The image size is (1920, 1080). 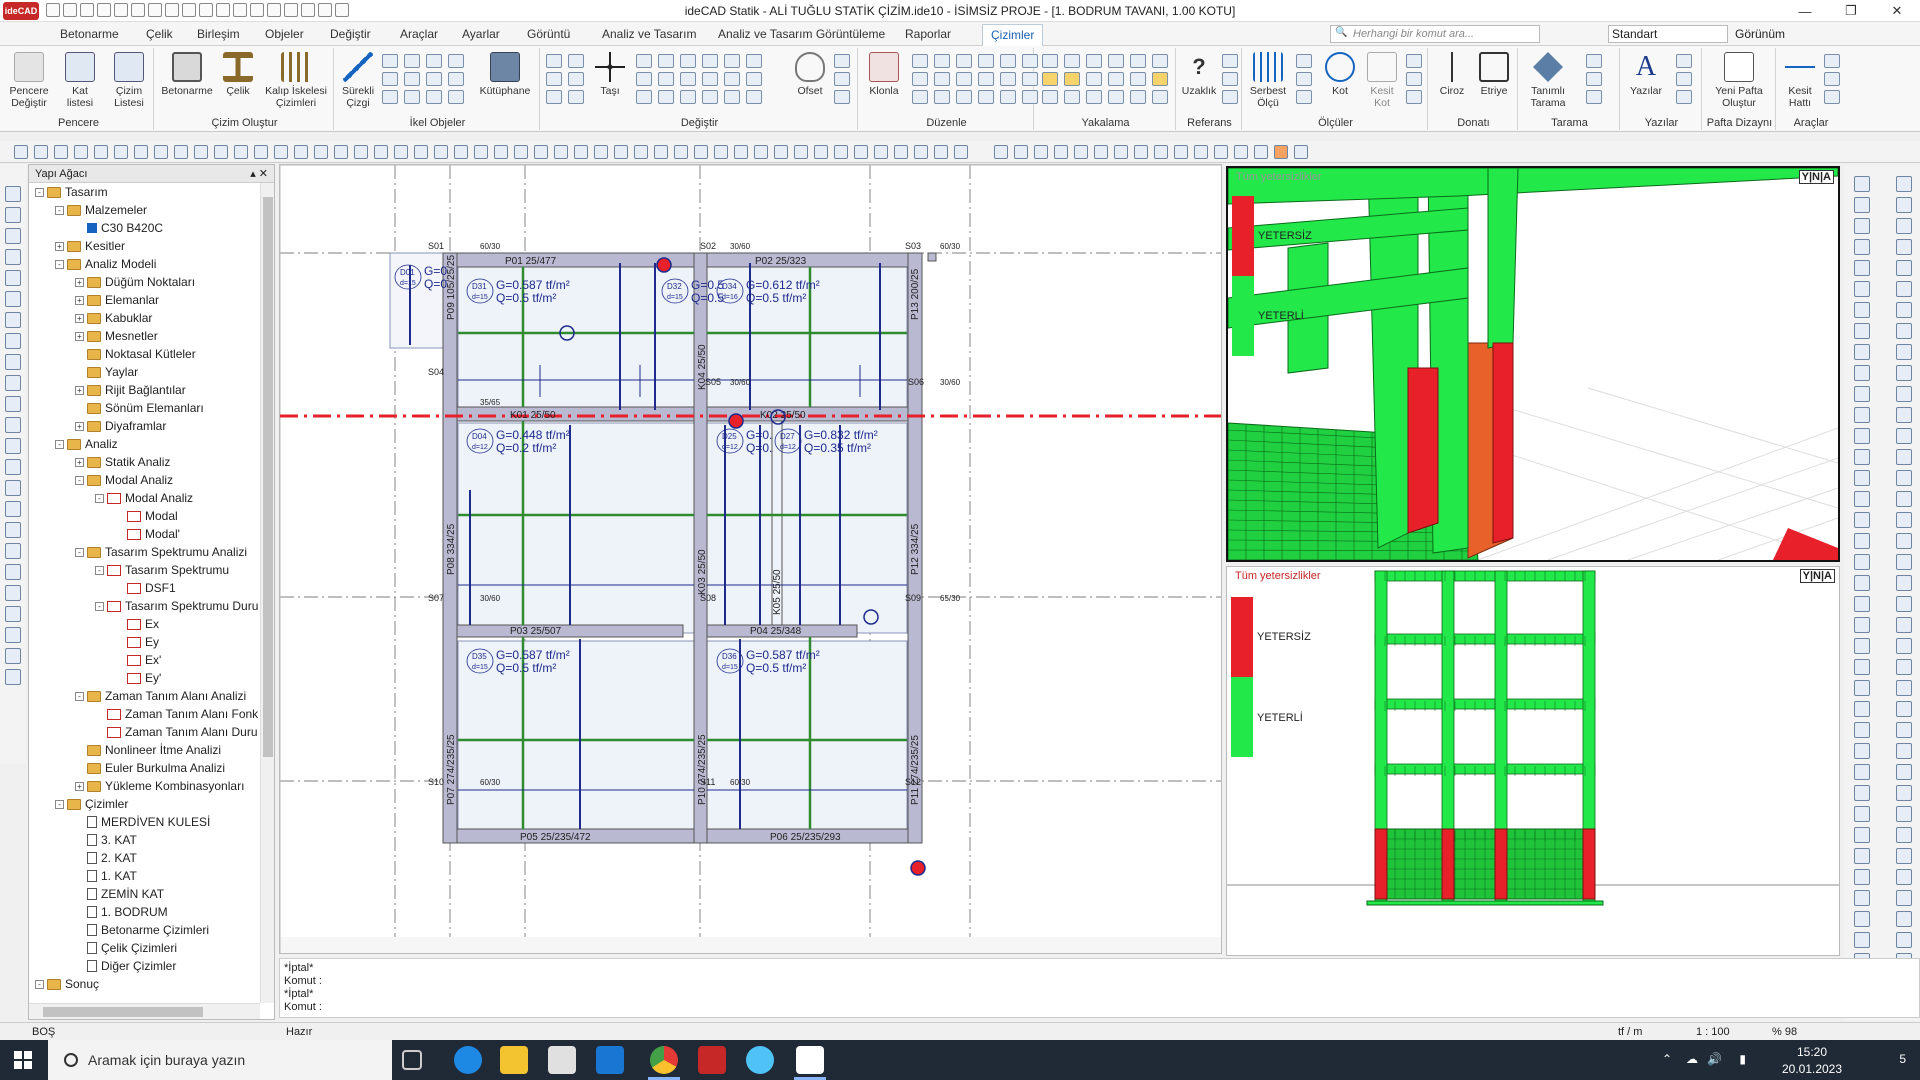 What do you see at coordinates (554, 79) in the screenshot?
I see `erase-icon` at bounding box center [554, 79].